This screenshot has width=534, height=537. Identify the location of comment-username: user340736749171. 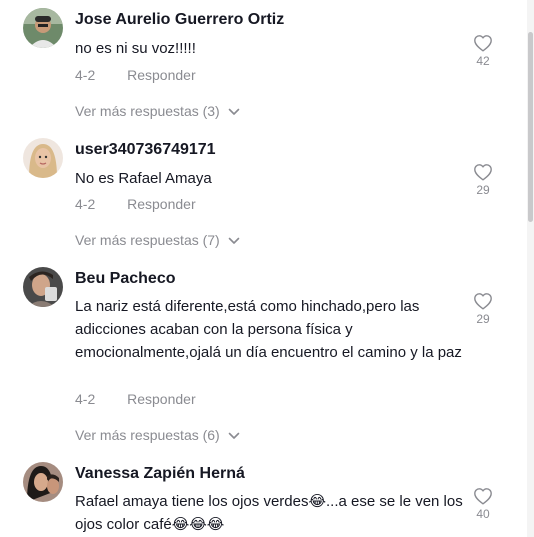
(145, 150).